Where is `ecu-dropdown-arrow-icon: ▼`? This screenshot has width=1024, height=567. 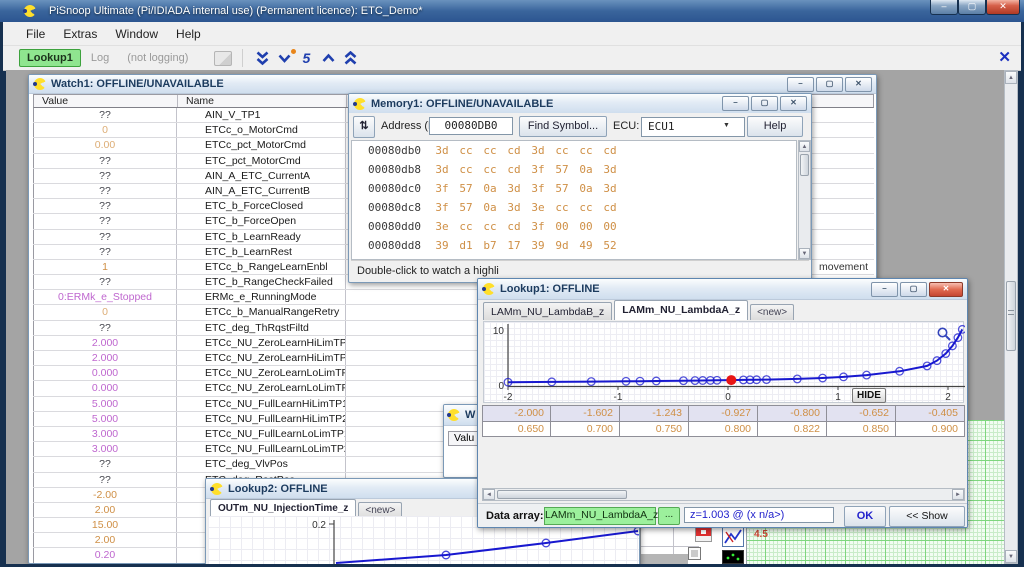
ecu-dropdown-arrow-icon: ▼ is located at coordinates (726, 125).